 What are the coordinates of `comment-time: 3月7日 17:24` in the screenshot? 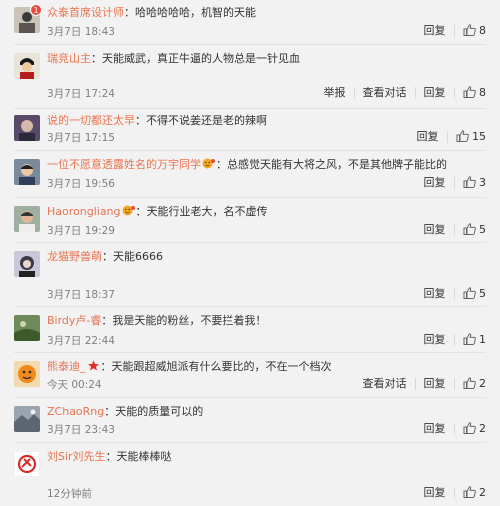 It's located at (81, 94).